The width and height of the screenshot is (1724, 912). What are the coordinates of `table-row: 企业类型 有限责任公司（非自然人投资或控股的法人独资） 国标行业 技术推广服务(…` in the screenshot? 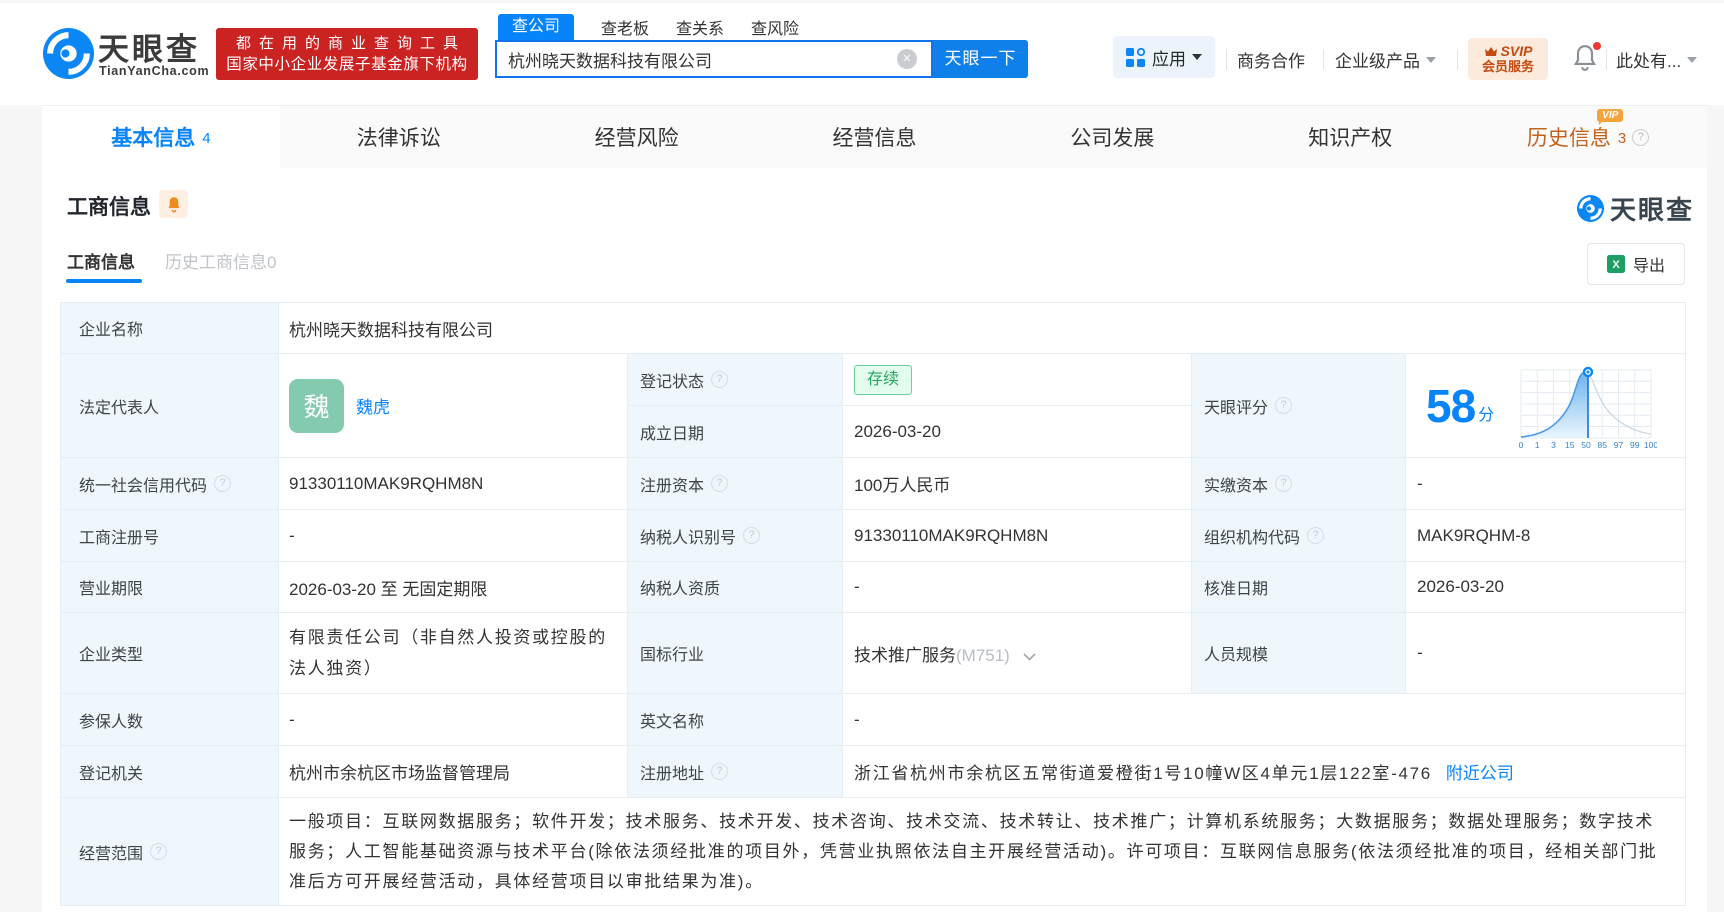 It's located at (873, 653).